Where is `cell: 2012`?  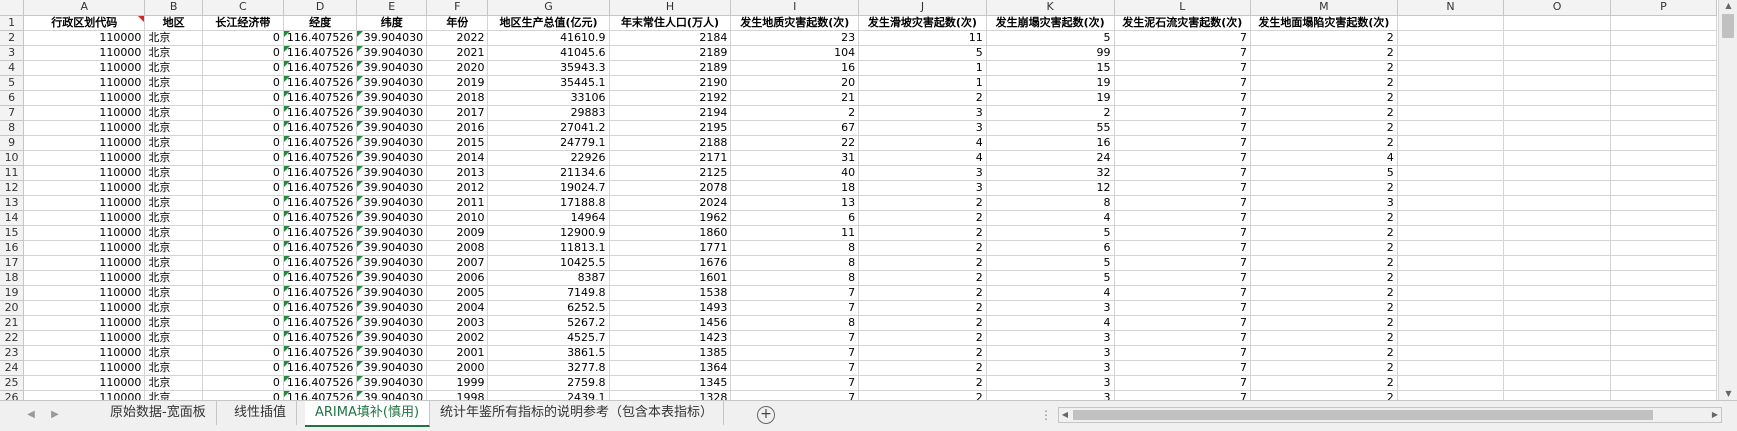
cell: 2012 is located at coordinates (457, 188).